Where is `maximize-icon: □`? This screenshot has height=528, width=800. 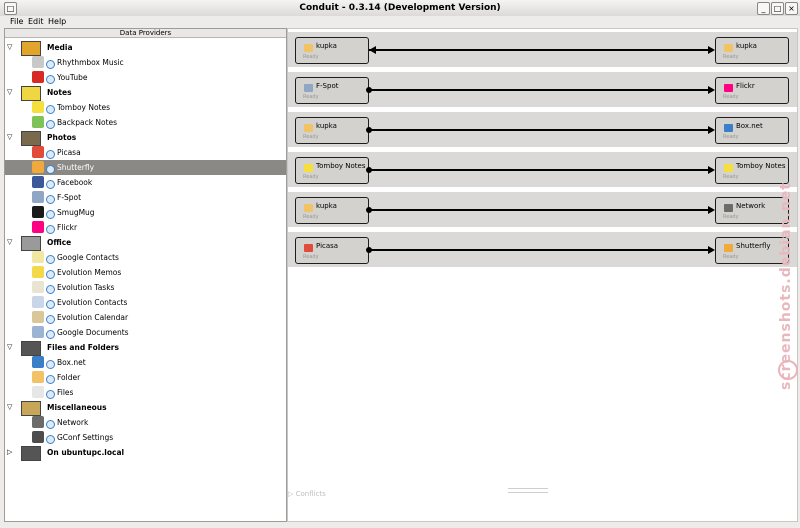 maximize-icon: □ is located at coordinates (777, 8).